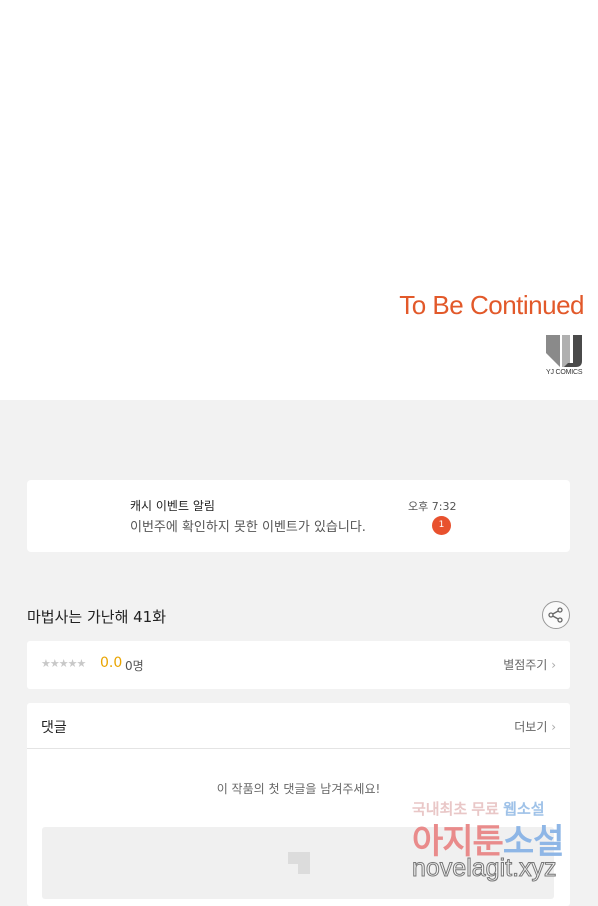 The width and height of the screenshot is (598, 906). Describe the element at coordinates (525, 665) in the screenshot. I see `rate-button-label: 별점주기` at that location.